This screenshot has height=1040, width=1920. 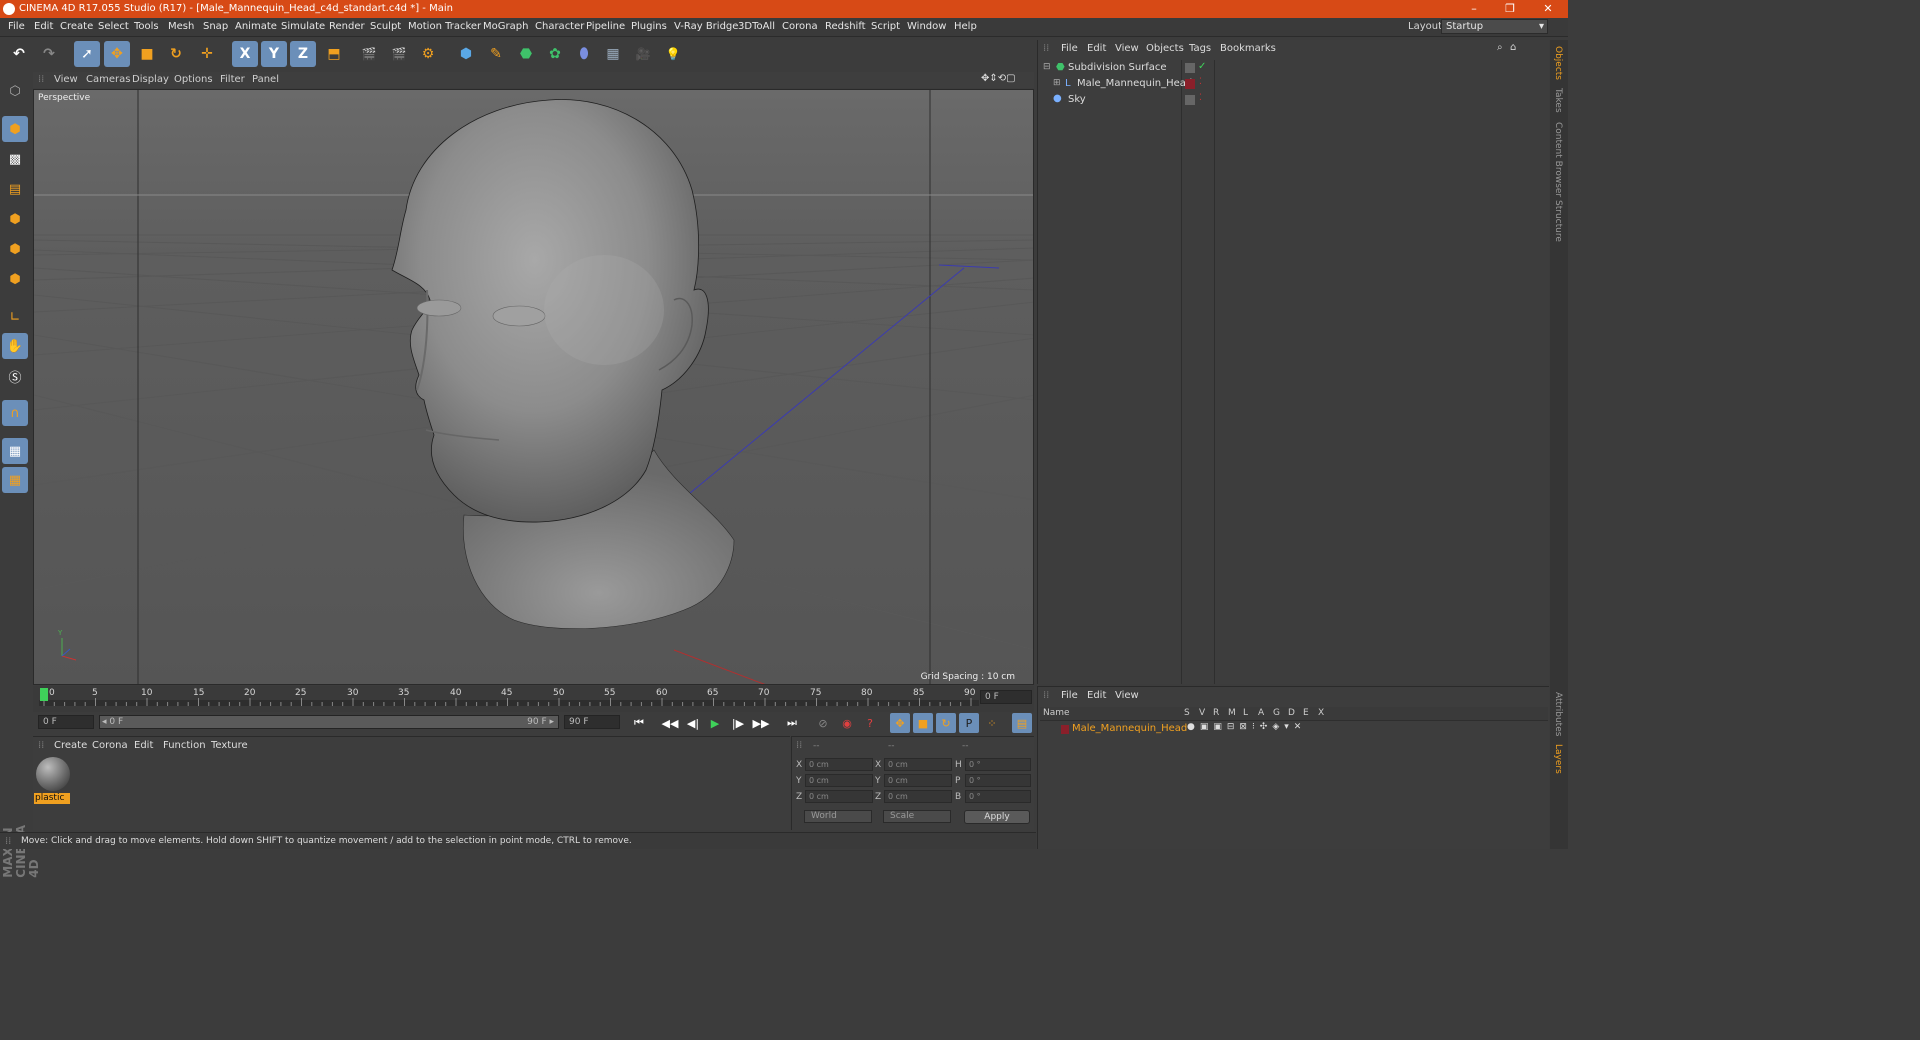 What do you see at coordinates (15, 189) in the screenshot?
I see `workplane-mode-icon: ▤` at bounding box center [15, 189].